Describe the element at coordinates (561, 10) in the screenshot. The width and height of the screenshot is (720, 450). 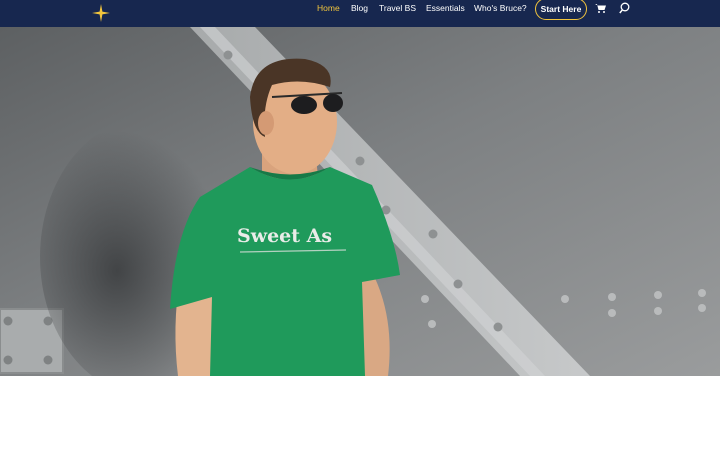
I see `start-here-button: Start Here` at that location.